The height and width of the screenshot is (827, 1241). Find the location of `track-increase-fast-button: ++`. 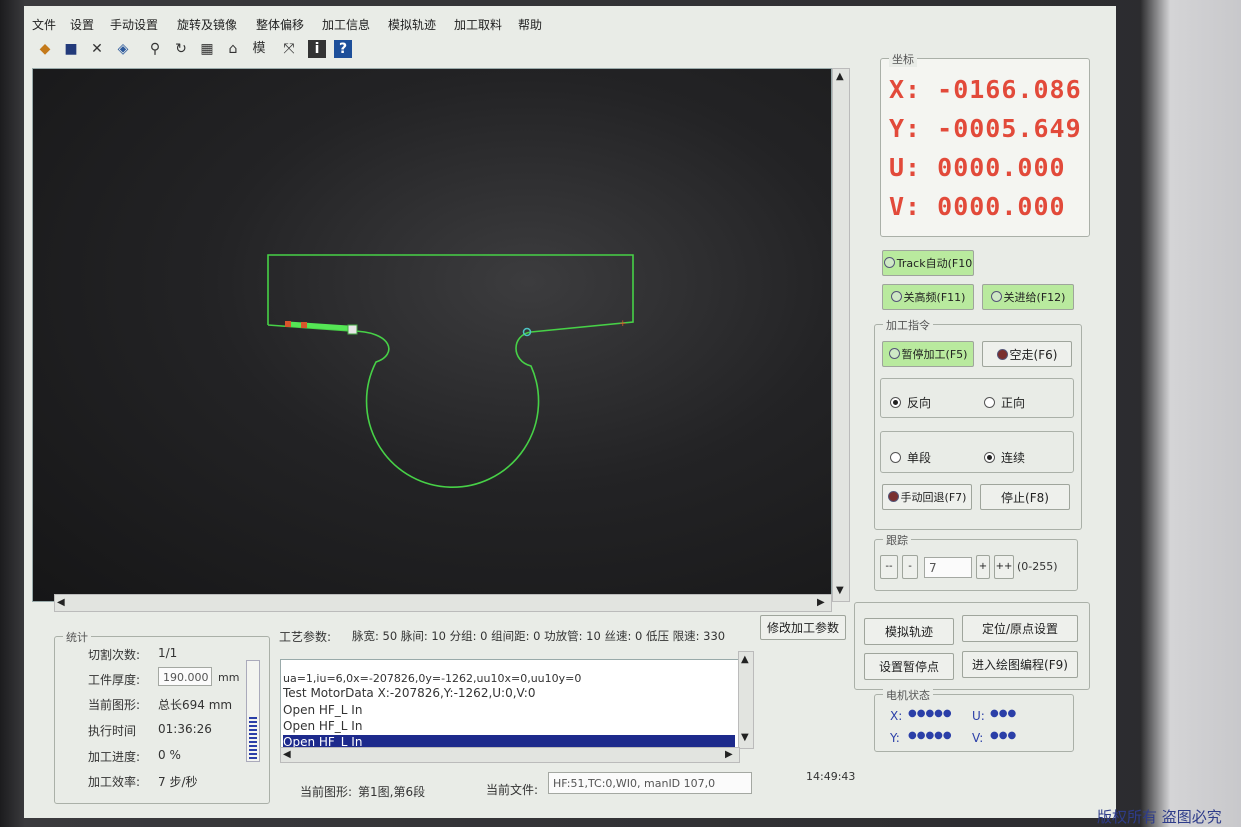

track-increase-fast-button: ++ is located at coordinates (1004, 567).